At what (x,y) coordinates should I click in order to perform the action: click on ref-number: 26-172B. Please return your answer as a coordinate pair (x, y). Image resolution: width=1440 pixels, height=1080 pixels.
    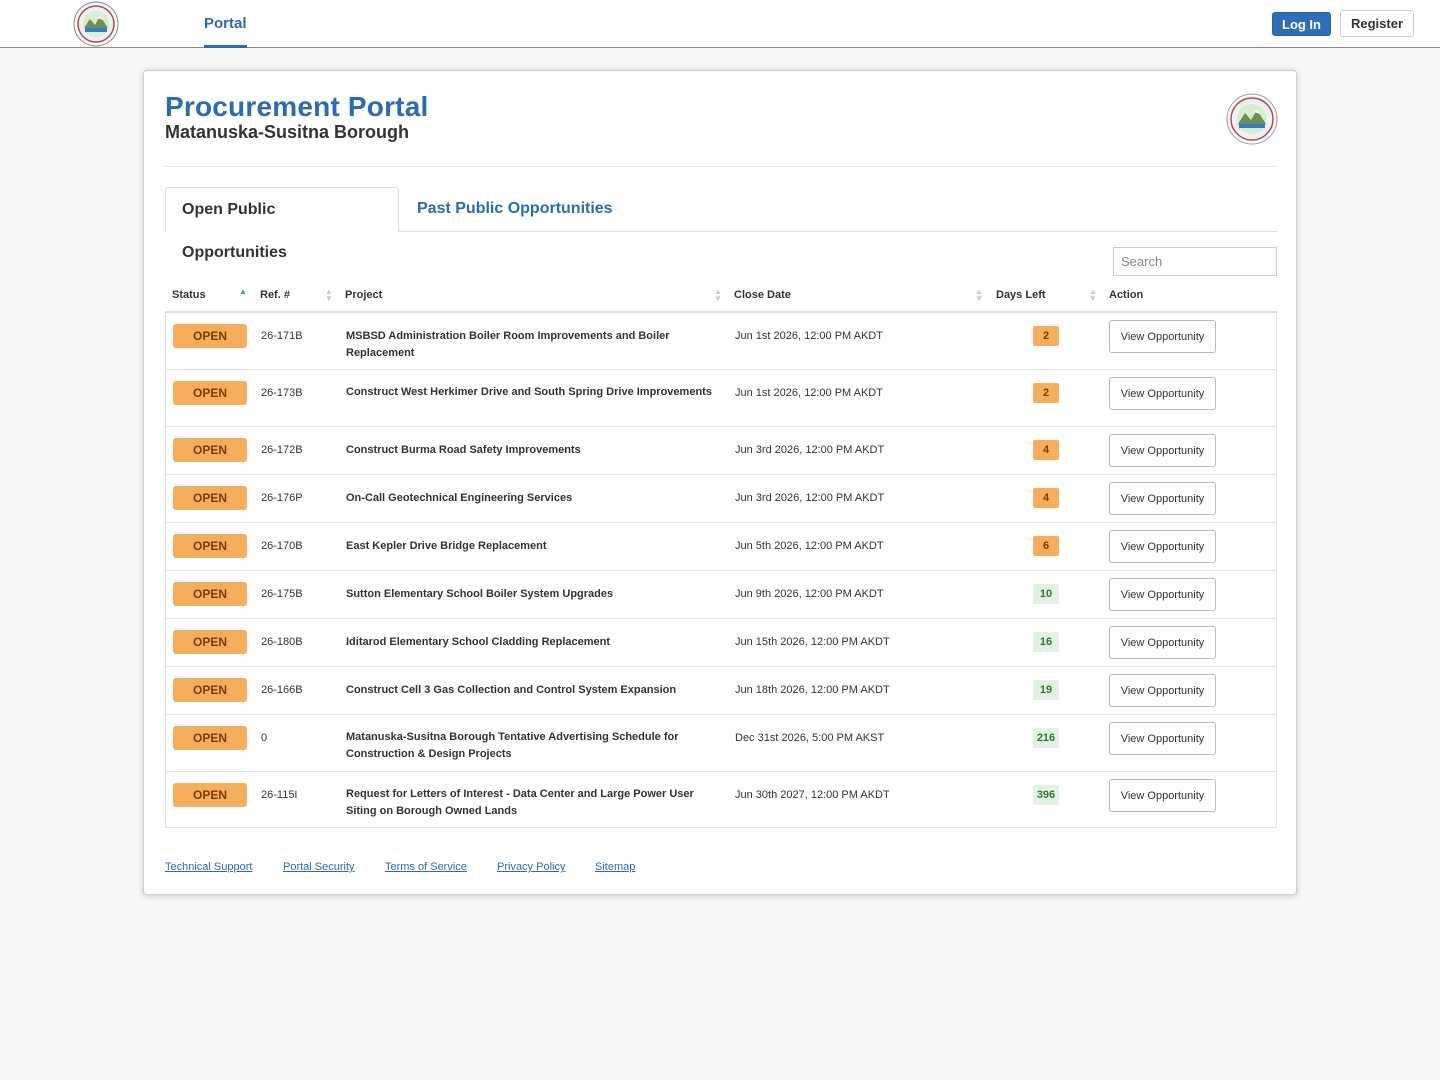
    Looking at the image, I should click on (282, 450).